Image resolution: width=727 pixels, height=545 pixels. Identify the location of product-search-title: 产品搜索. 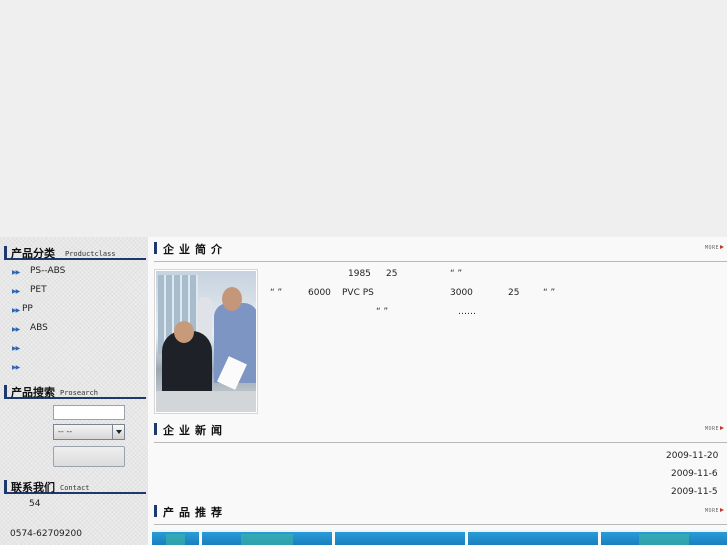
(33, 392).